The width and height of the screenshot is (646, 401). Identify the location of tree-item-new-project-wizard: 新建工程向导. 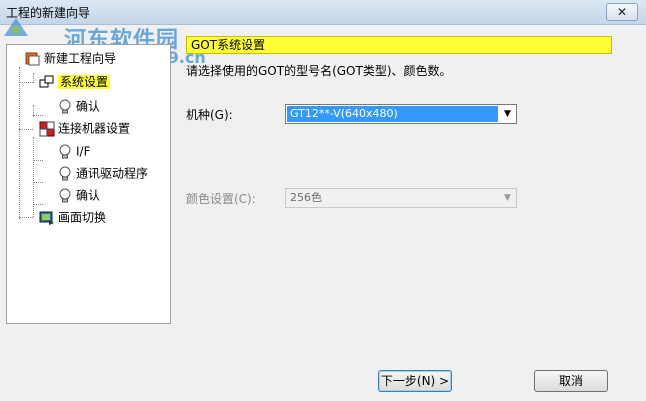
(70, 58).